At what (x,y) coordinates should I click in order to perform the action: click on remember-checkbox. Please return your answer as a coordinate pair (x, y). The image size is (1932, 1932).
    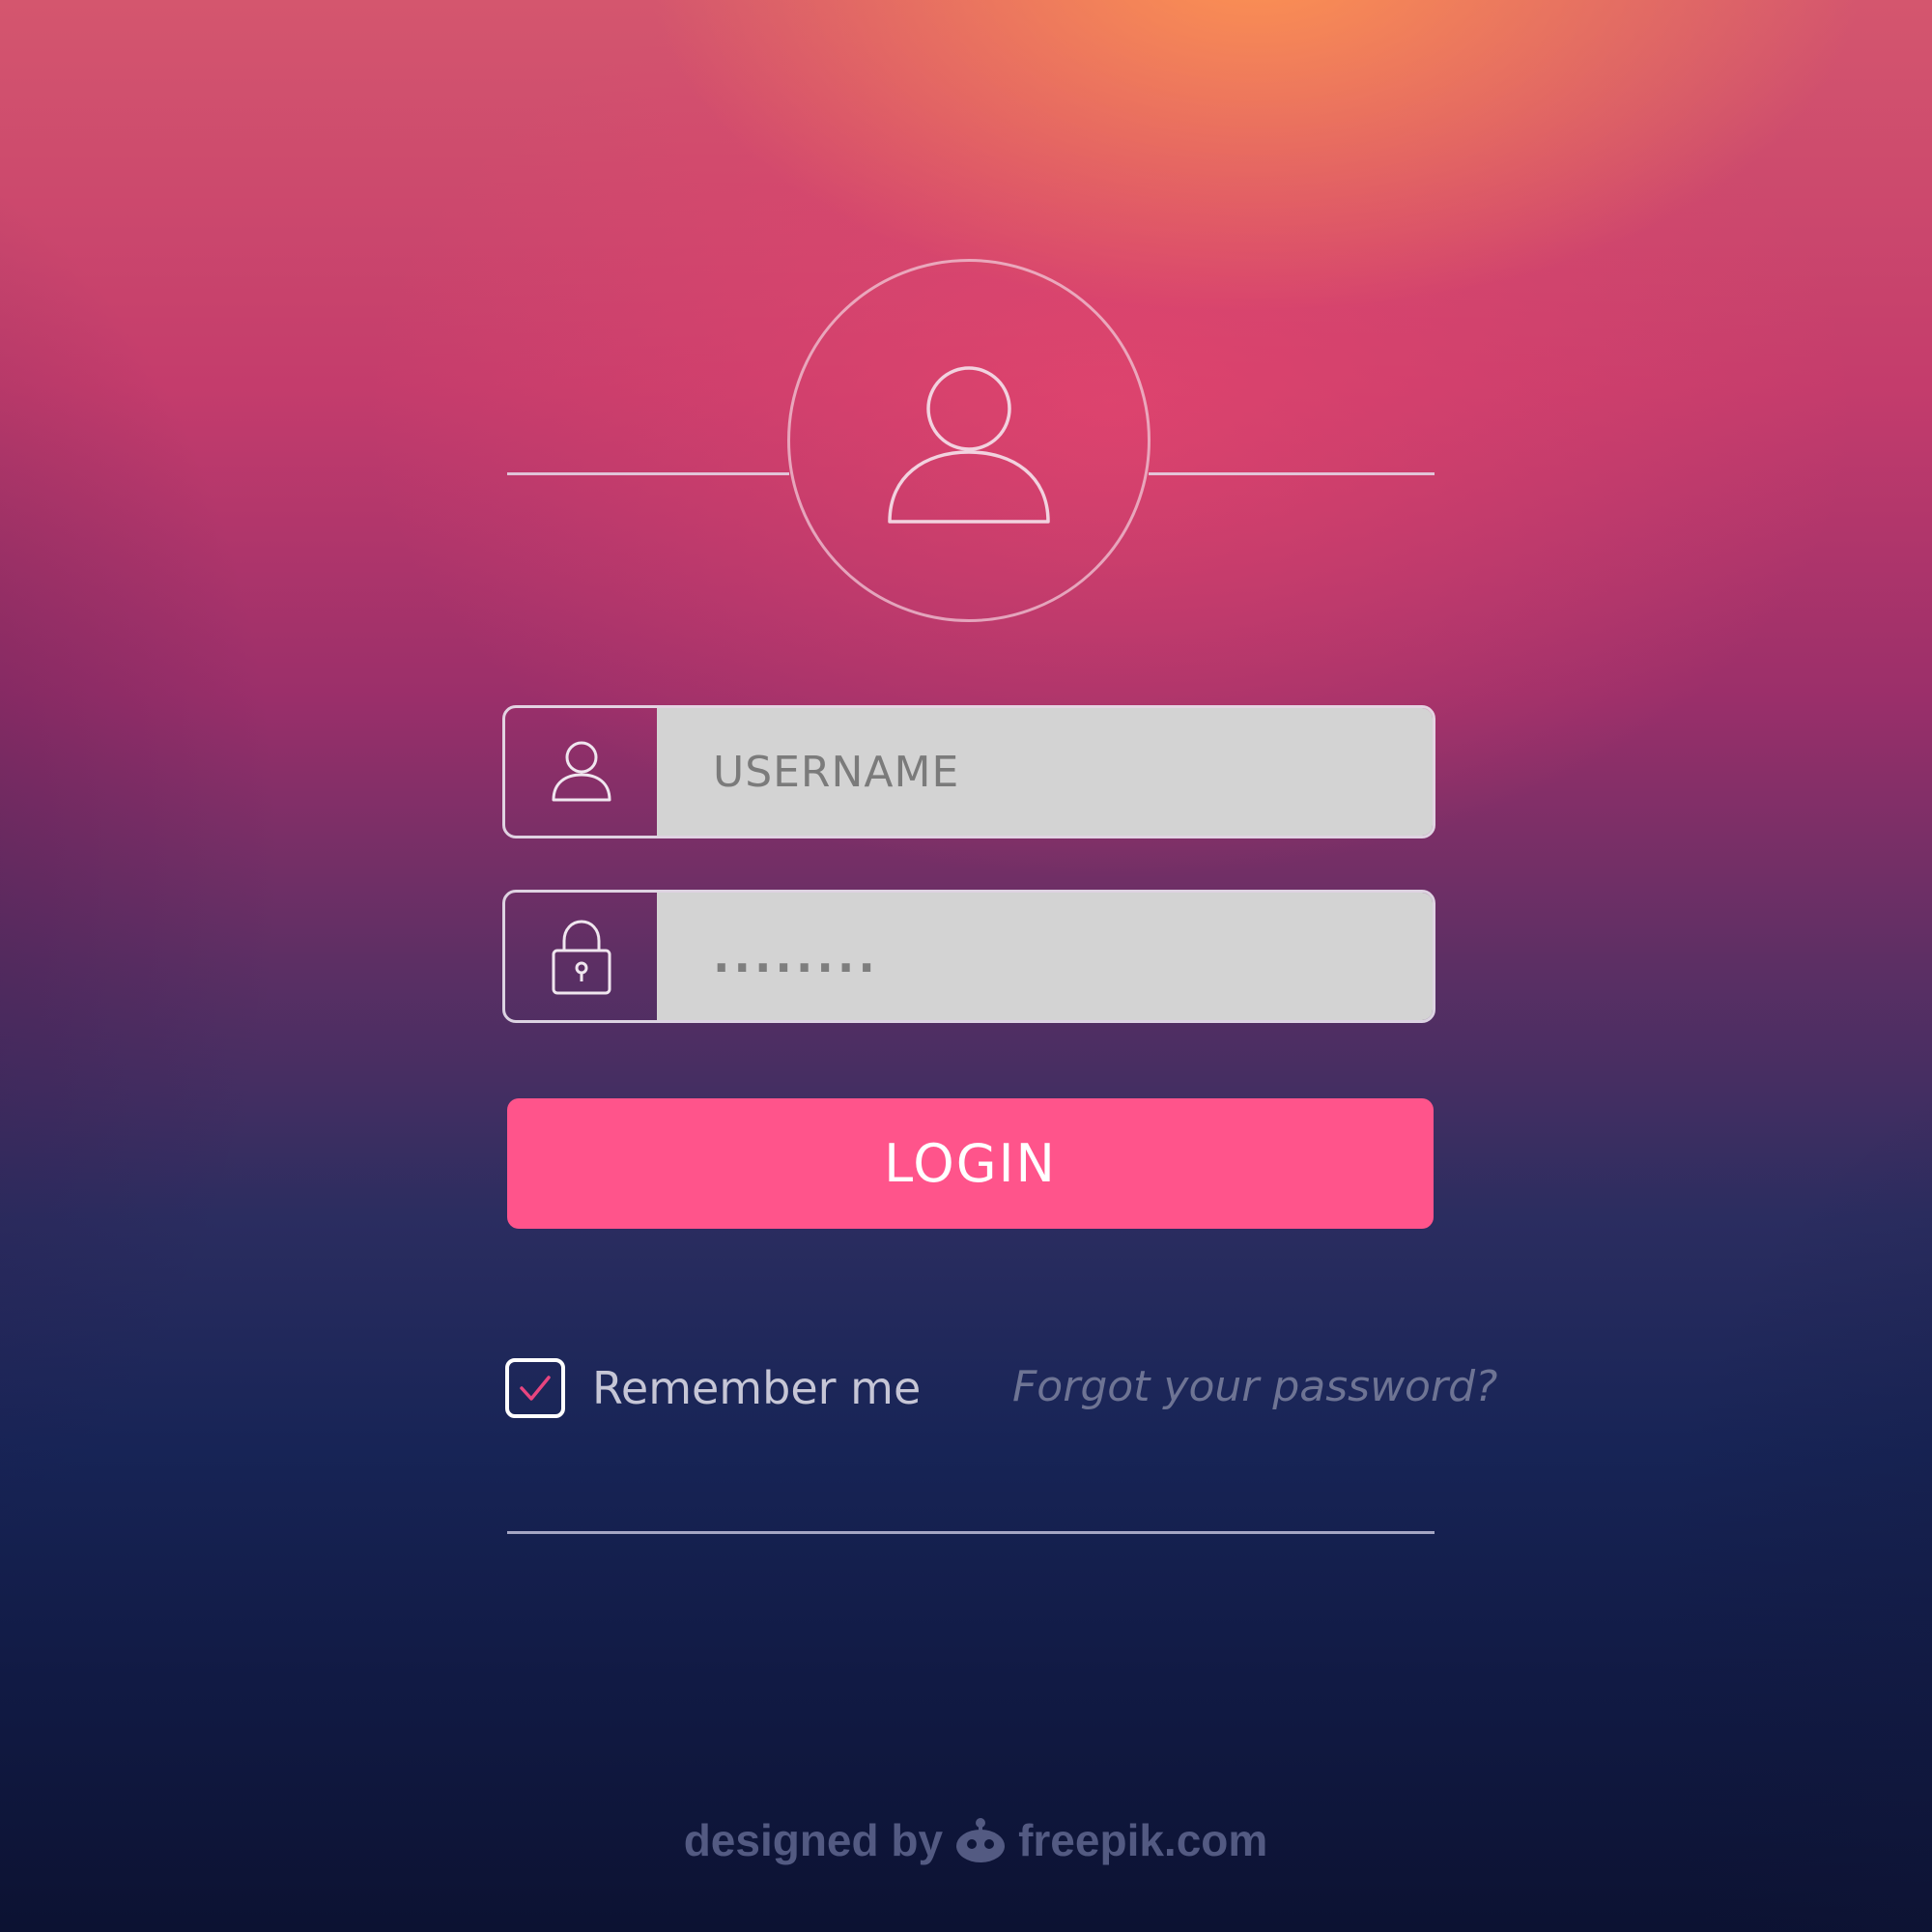
    Looking at the image, I should click on (535, 1388).